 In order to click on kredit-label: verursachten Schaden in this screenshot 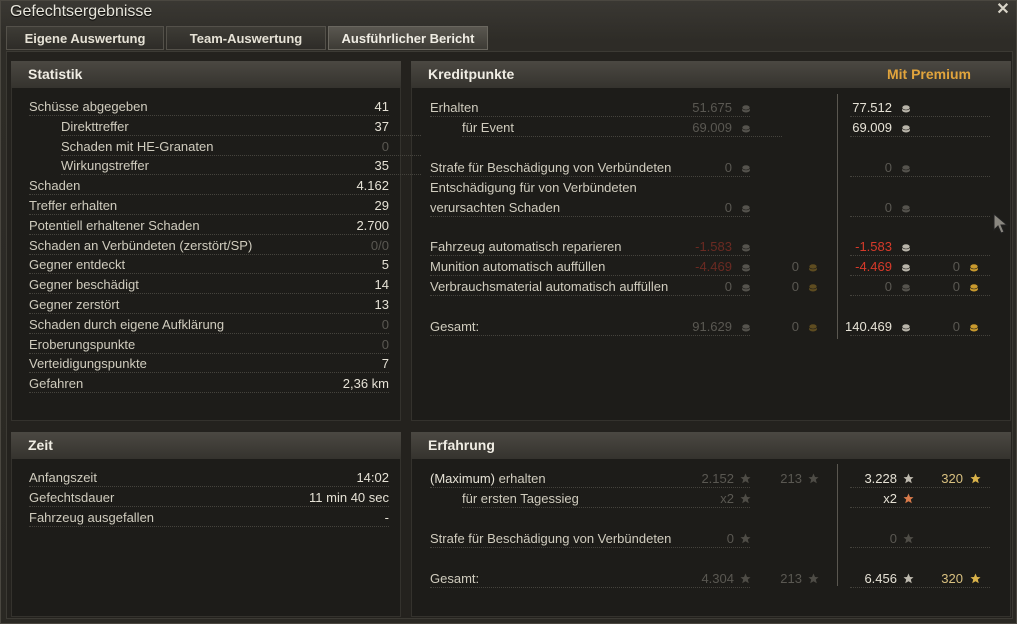, I will do `click(495, 207)`.